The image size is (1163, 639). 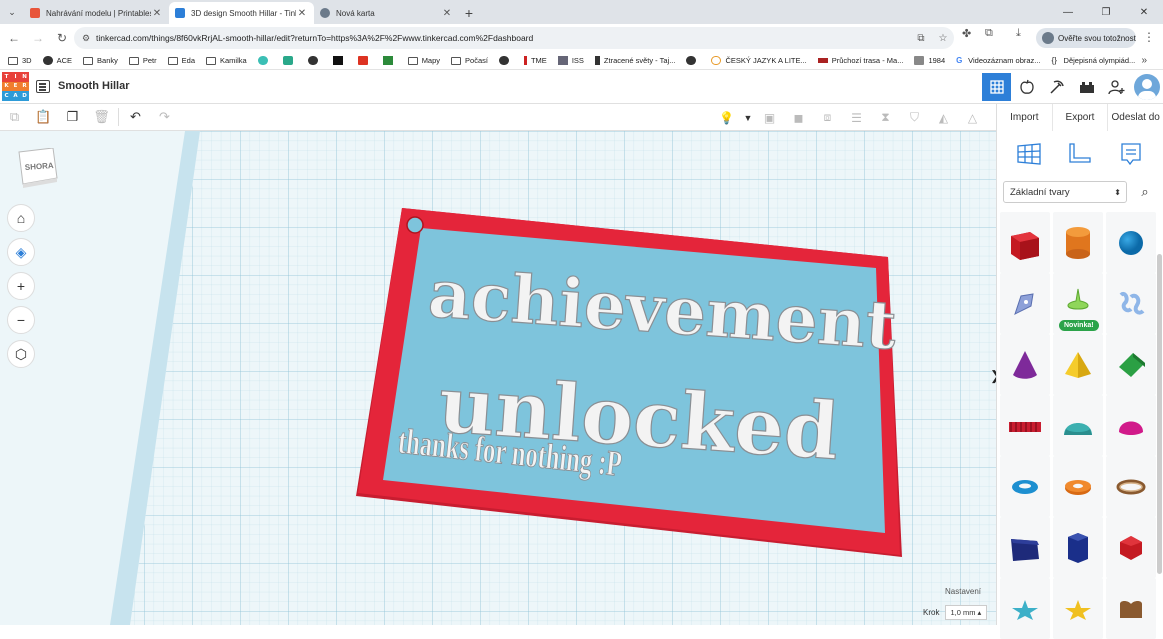 What do you see at coordinates (89, 38) in the screenshot?
I see `site-info-icon: ⚙` at bounding box center [89, 38].